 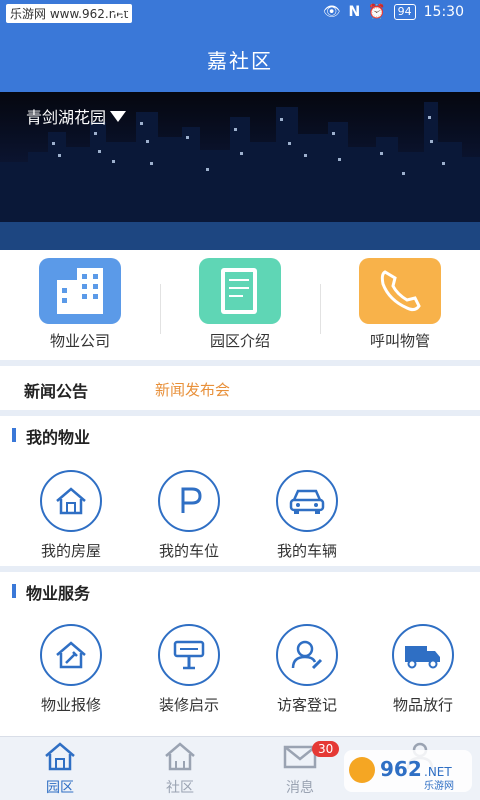 What do you see at coordinates (422, 705) in the screenshot?
I see `icon-label: 物品放行` at bounding box center [422, 705].